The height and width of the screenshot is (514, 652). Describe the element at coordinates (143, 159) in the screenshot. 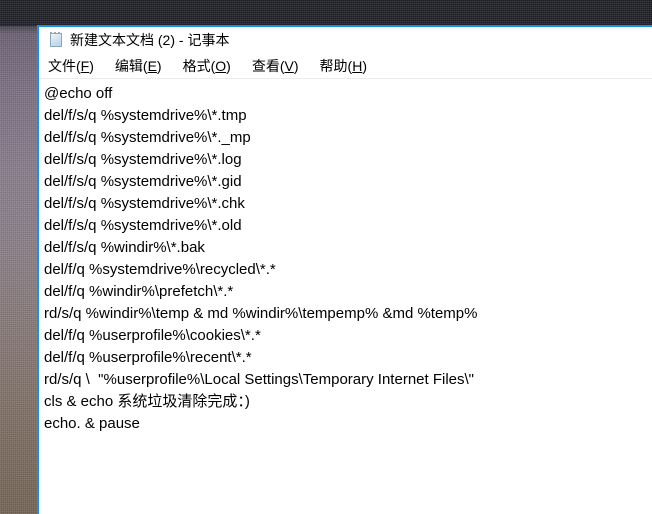

I see `text-line: del/f/s/q %systemdrive%\*.log` at that location.